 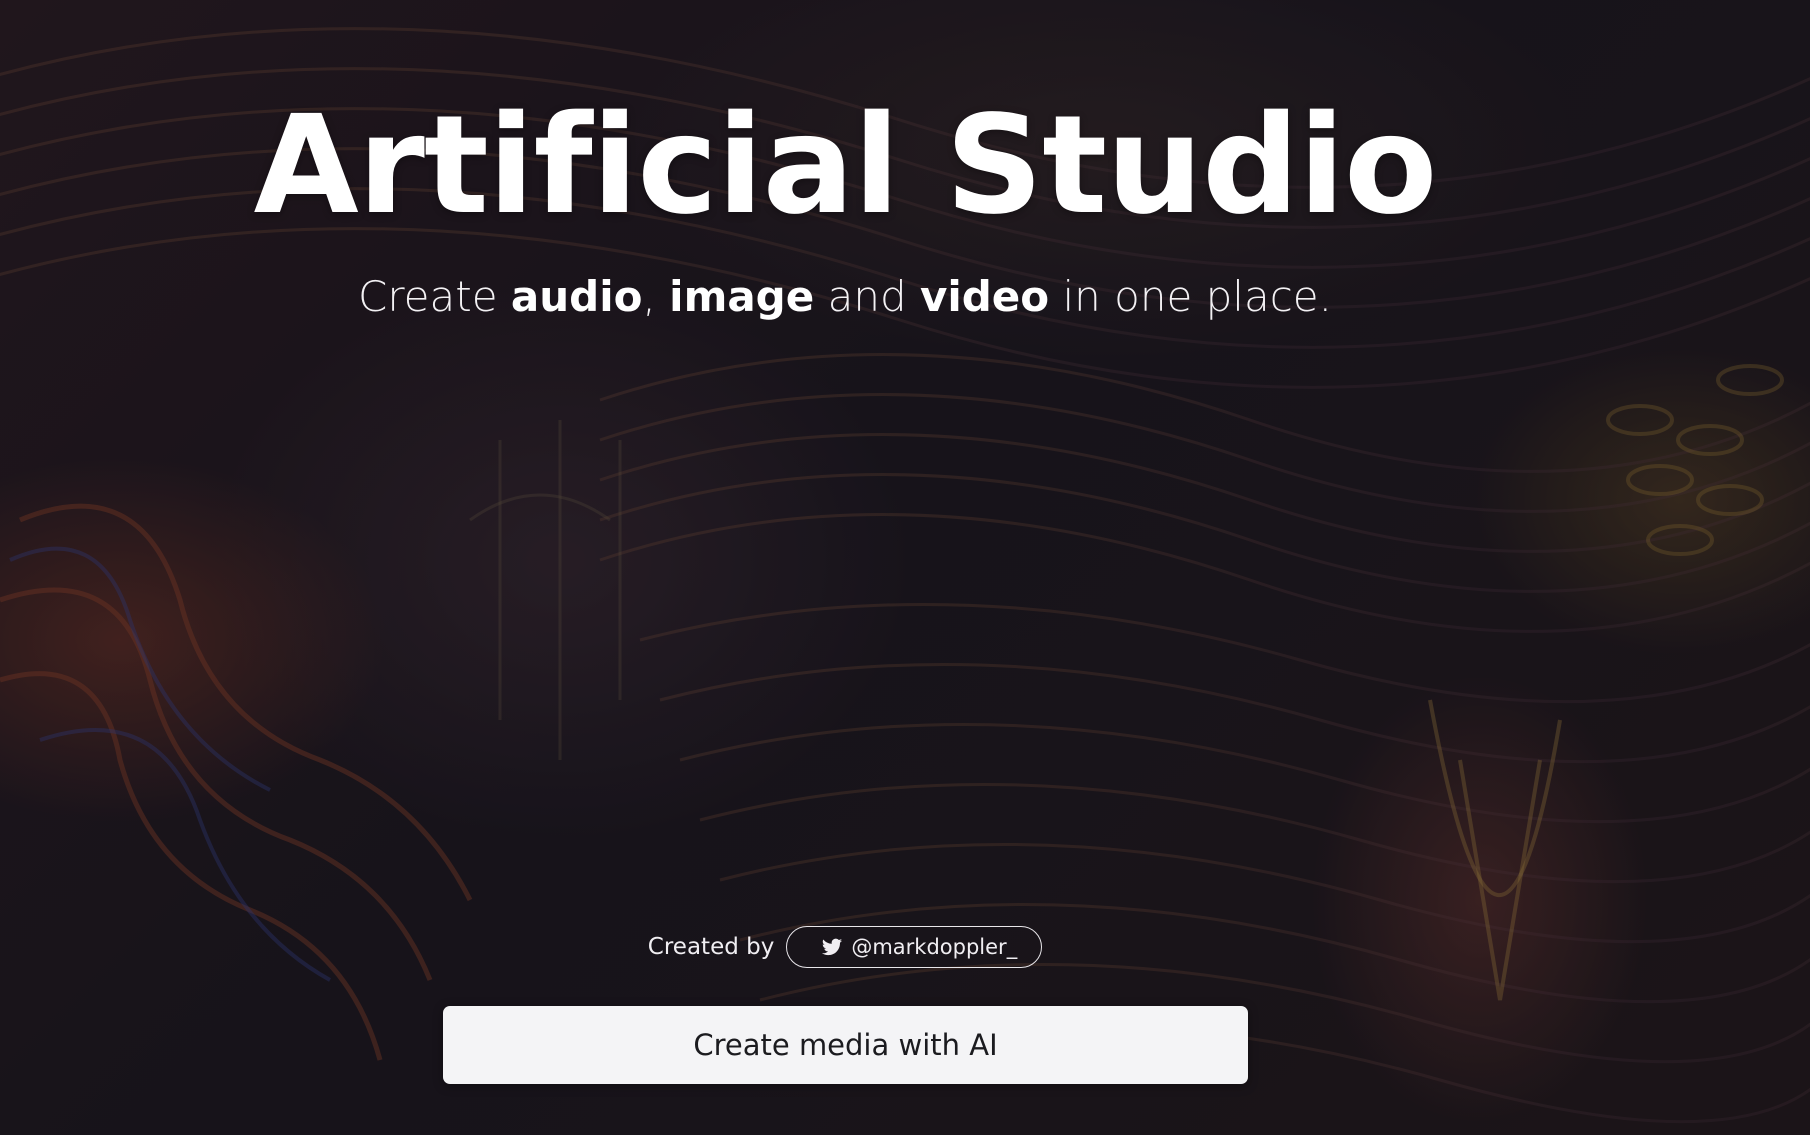 I want to click on subtitle-separator-2: and, so click(x=867, y=296).